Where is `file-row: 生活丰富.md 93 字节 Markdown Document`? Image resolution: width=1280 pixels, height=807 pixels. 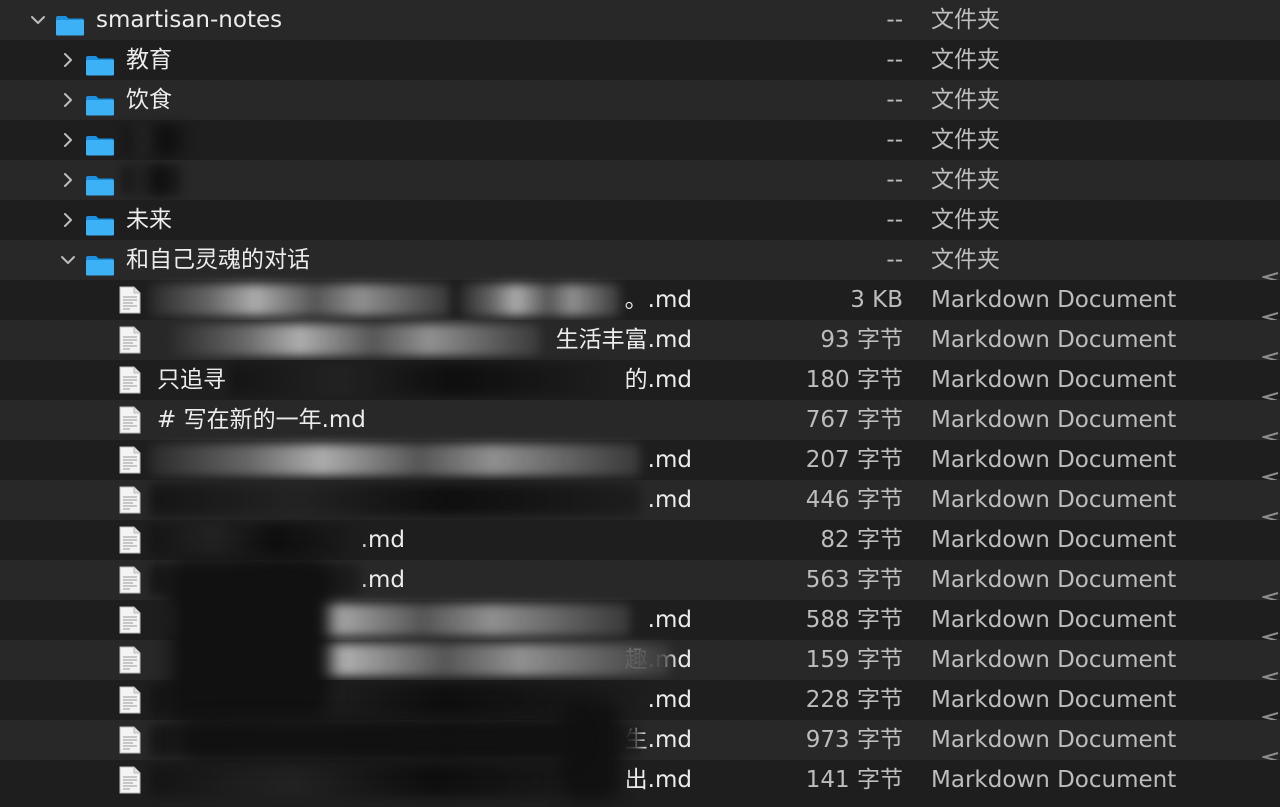 file-row: 生活丰富.md 93 字节 Markdown Document is located at coordinates (640, 341).